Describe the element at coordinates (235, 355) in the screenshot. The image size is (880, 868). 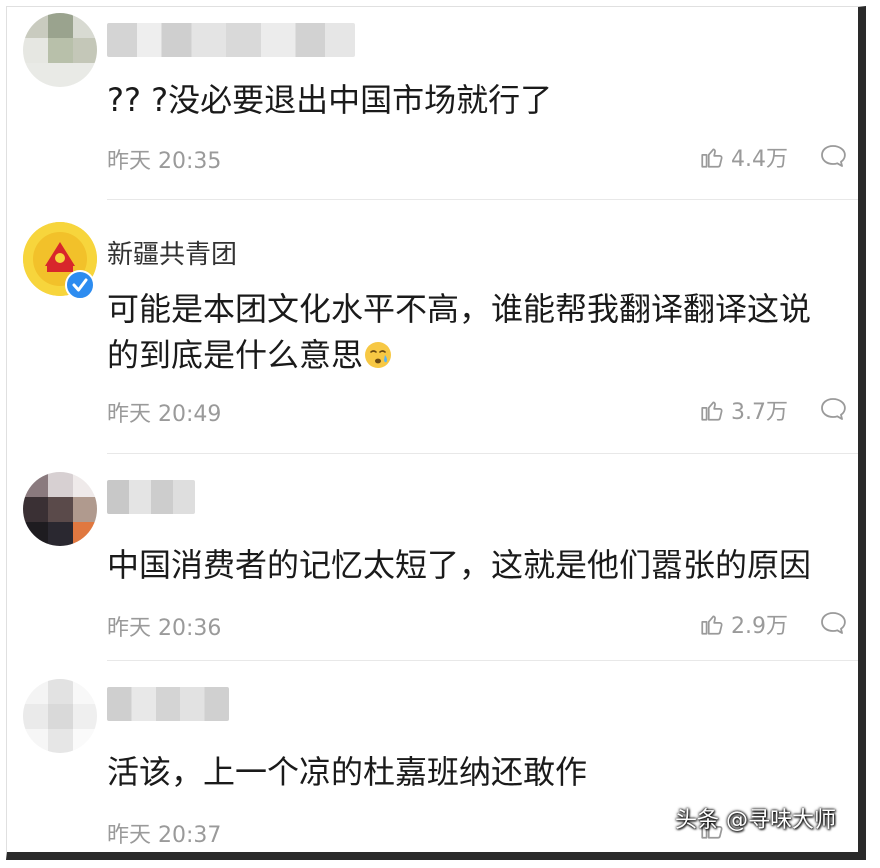
I see `comment-text-line-content: 的到底是什么意思` at that location.